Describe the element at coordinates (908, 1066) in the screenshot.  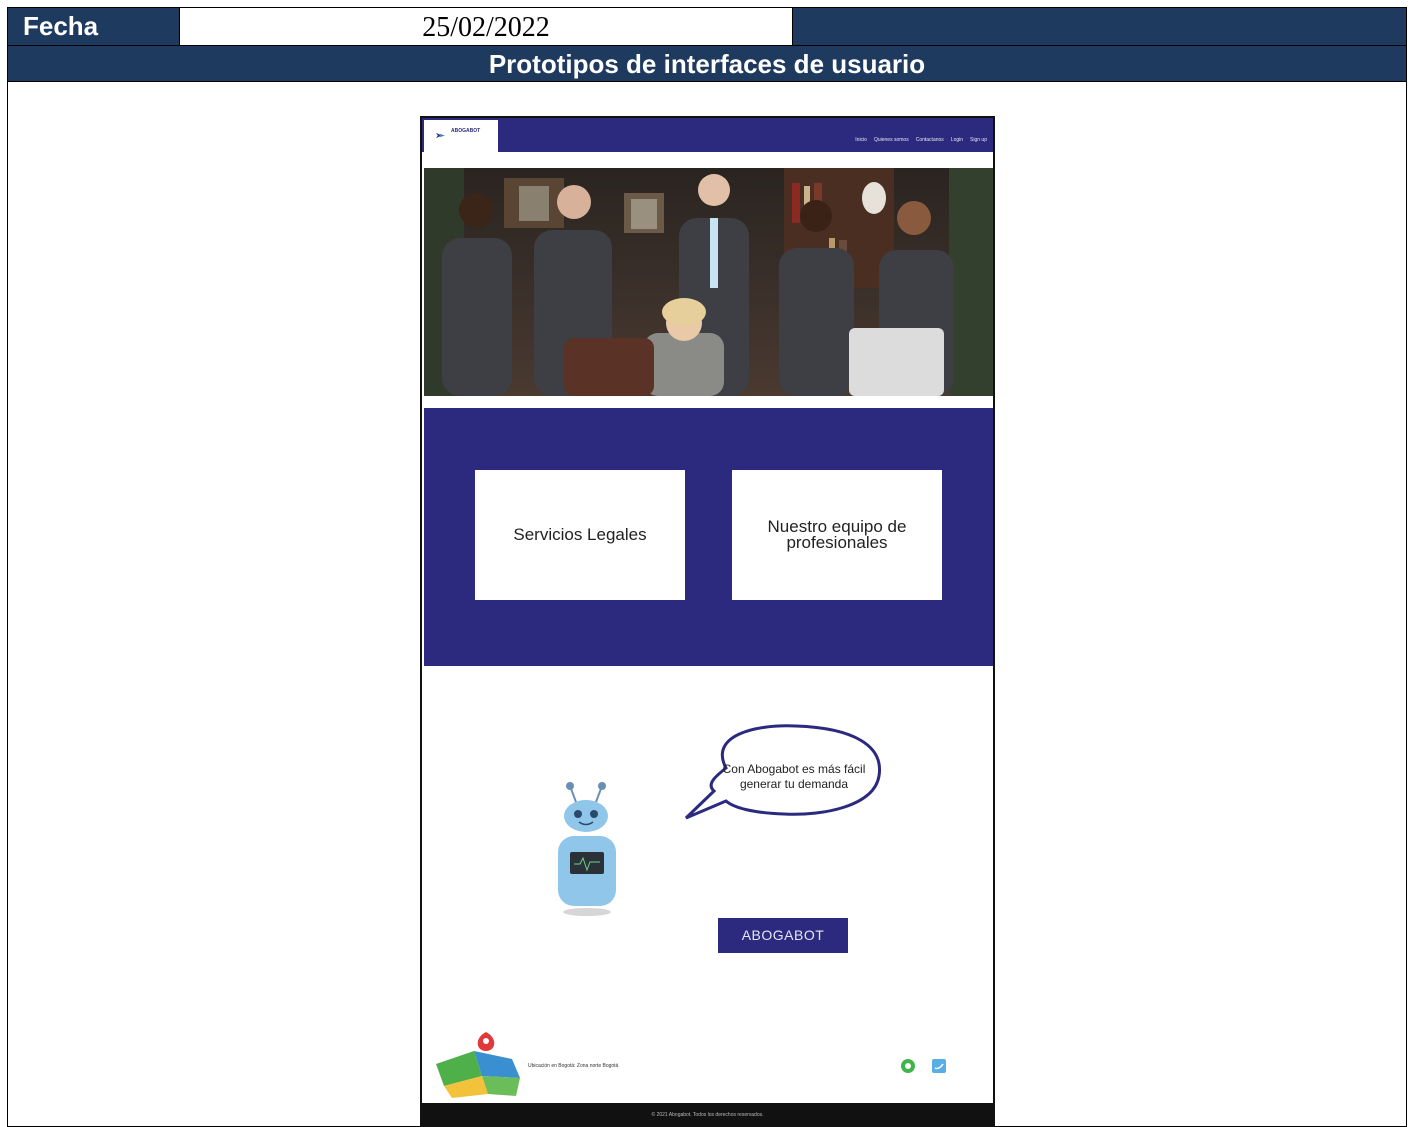
I see `whatsapp-icon` at that location.